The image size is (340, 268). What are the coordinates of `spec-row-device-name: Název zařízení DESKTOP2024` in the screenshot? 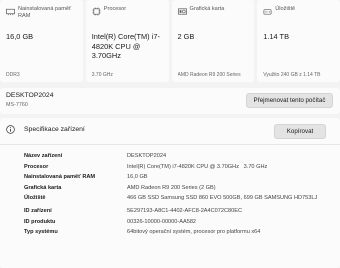 It's located at (177, 156).